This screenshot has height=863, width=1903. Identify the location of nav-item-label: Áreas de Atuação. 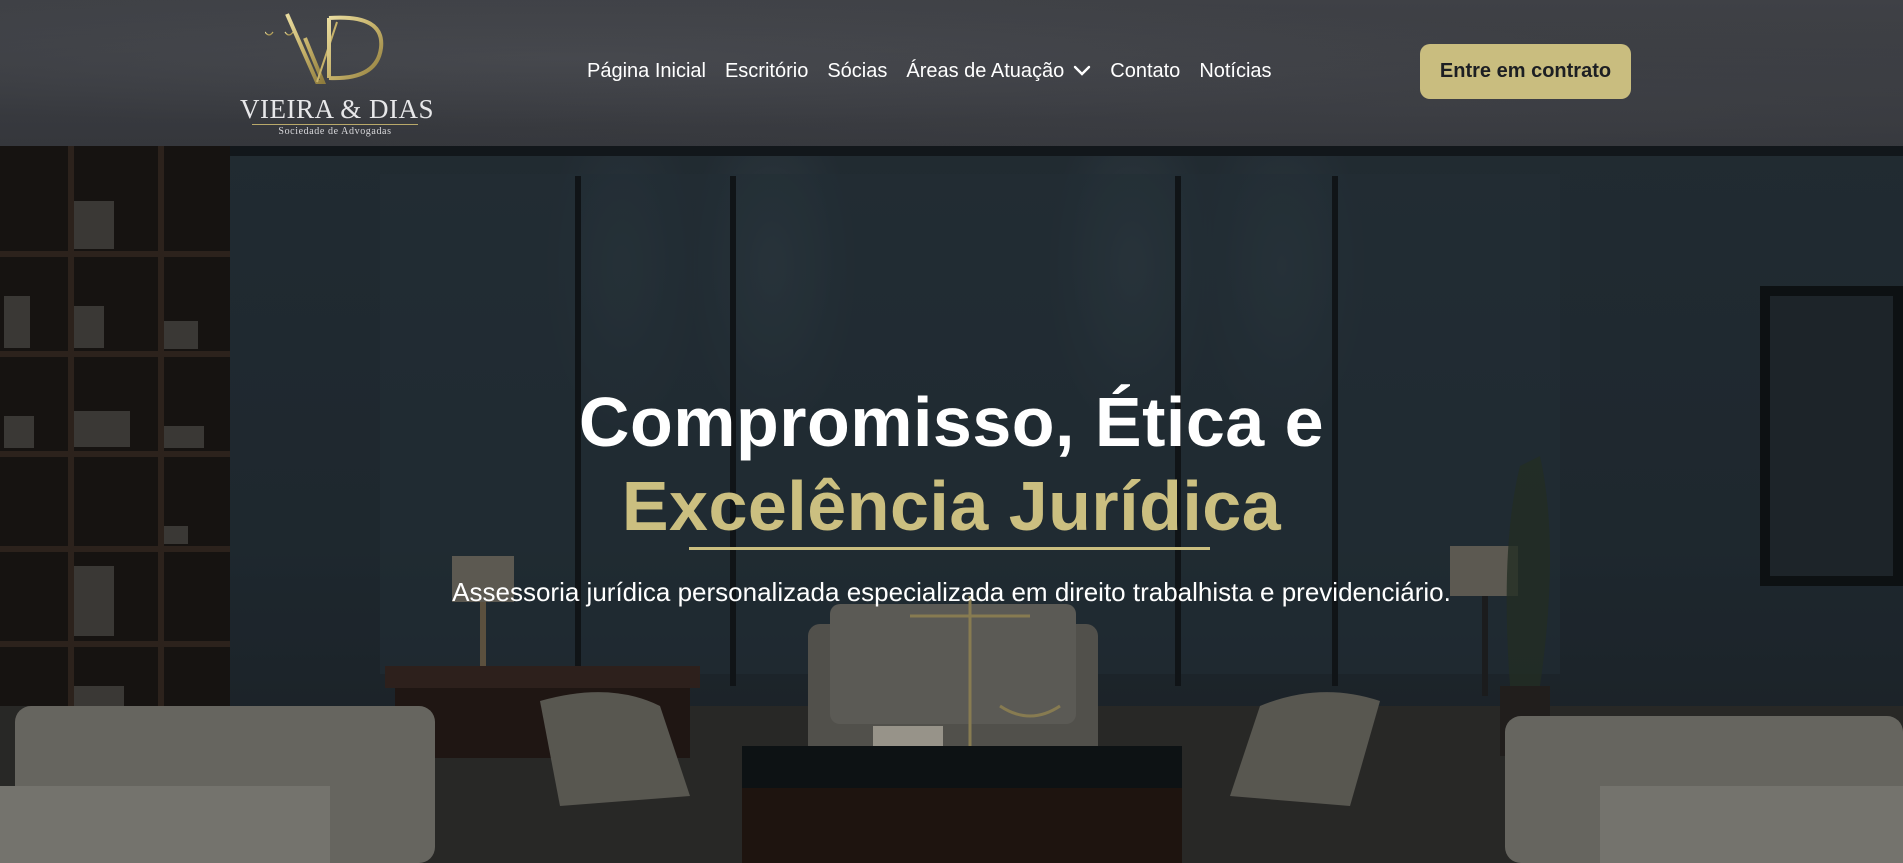
(985, 70).